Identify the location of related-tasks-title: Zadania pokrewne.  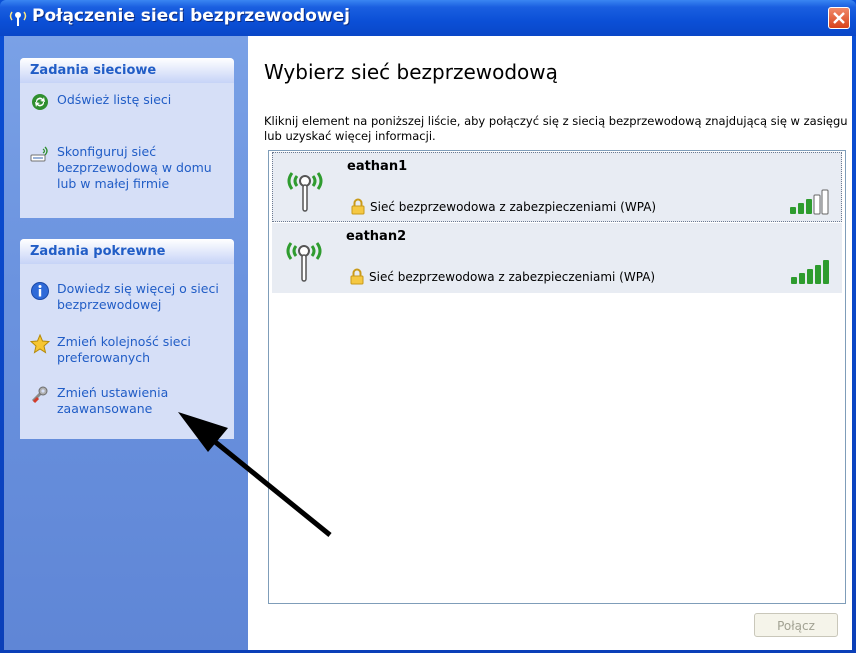
(127, 251).